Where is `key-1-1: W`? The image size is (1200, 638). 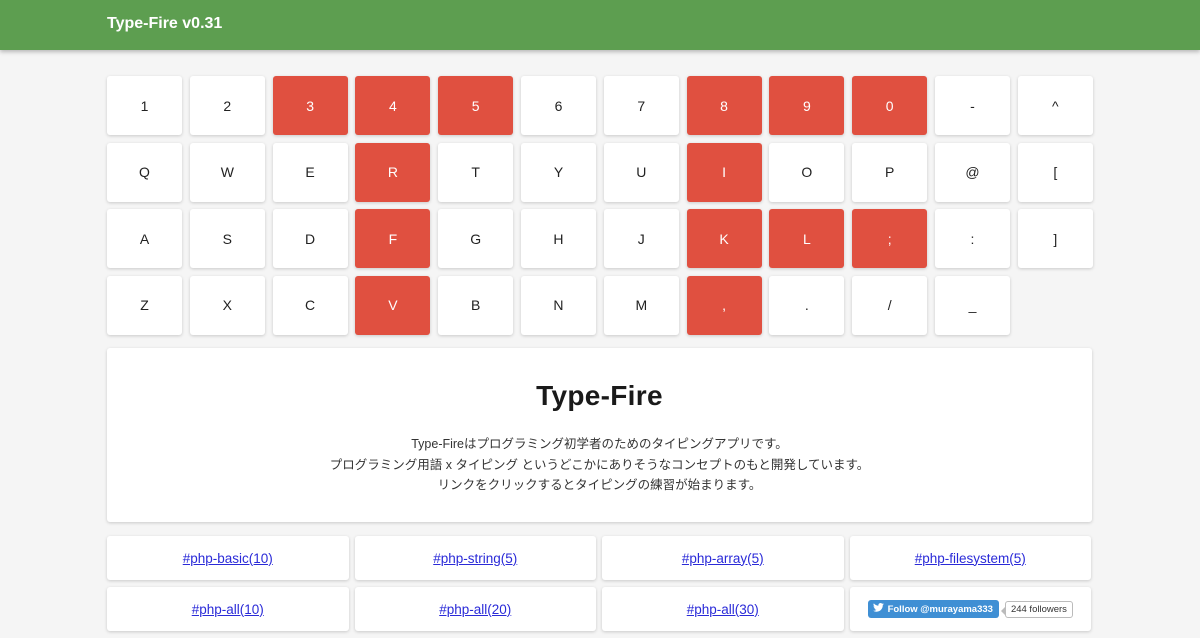
key-1-1: W is located at coordinates (227, 172).